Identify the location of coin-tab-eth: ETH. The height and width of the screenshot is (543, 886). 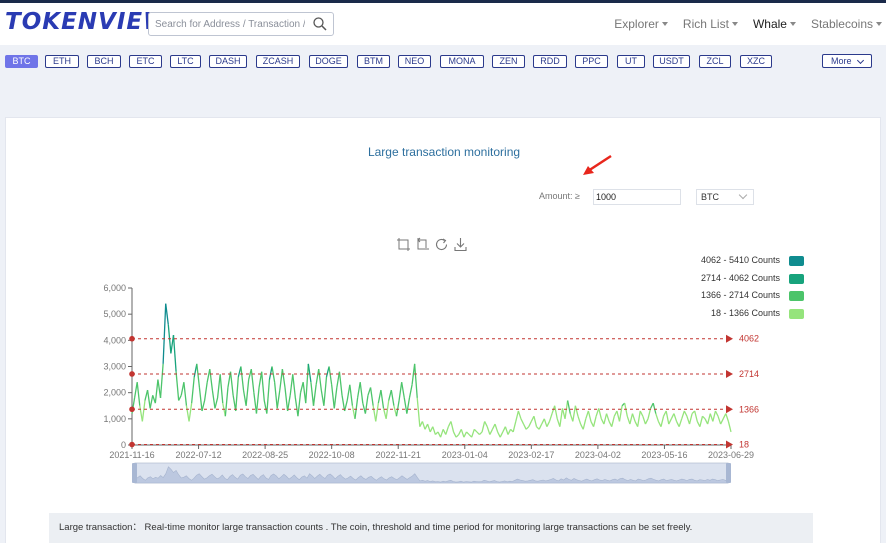
(62, 61).